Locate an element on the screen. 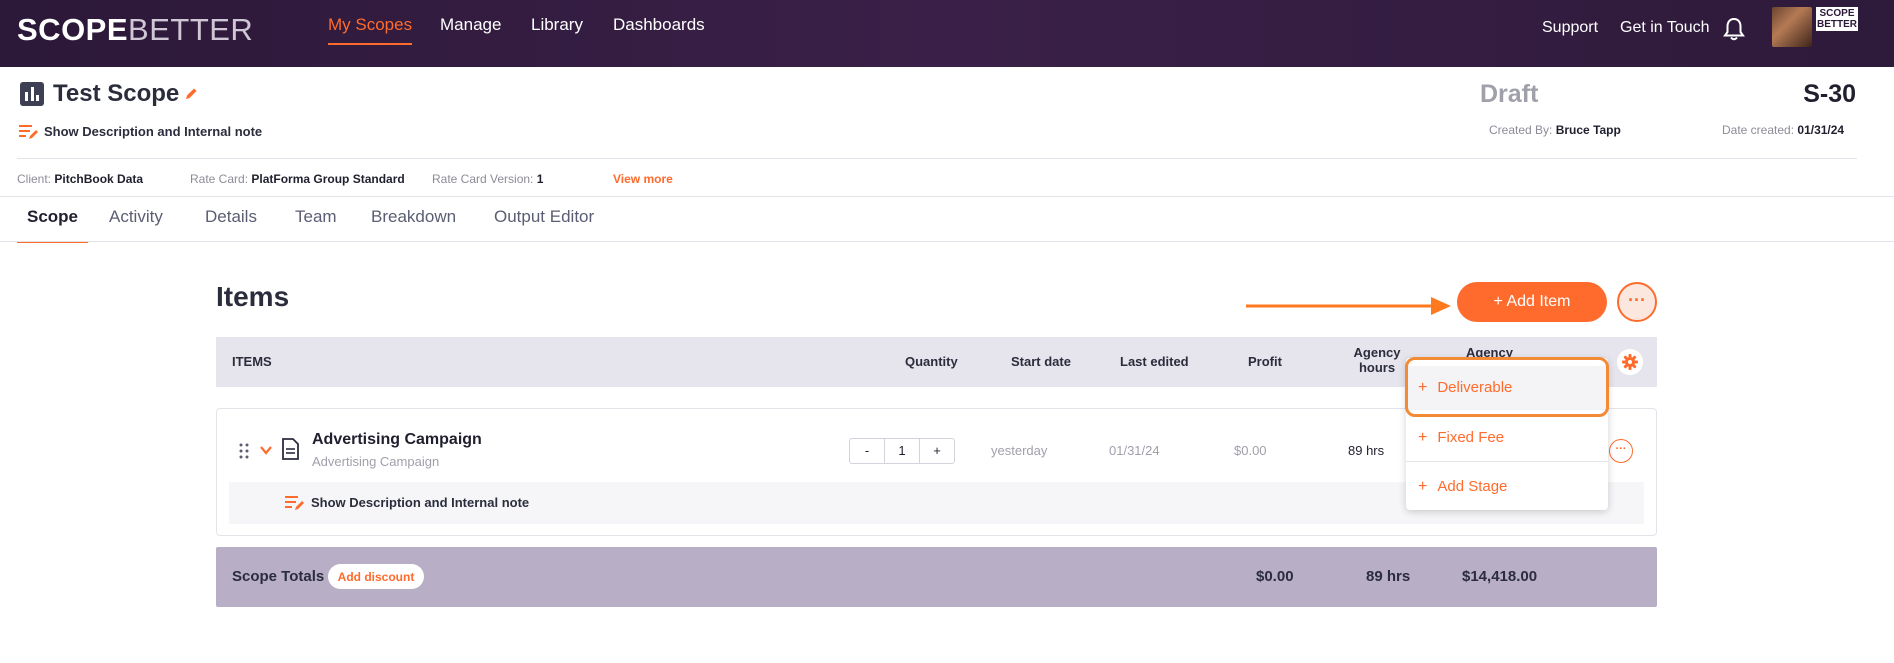 The height and width of the screenshot is (663, 1894). document-icon is located at coordinates (290, 449).